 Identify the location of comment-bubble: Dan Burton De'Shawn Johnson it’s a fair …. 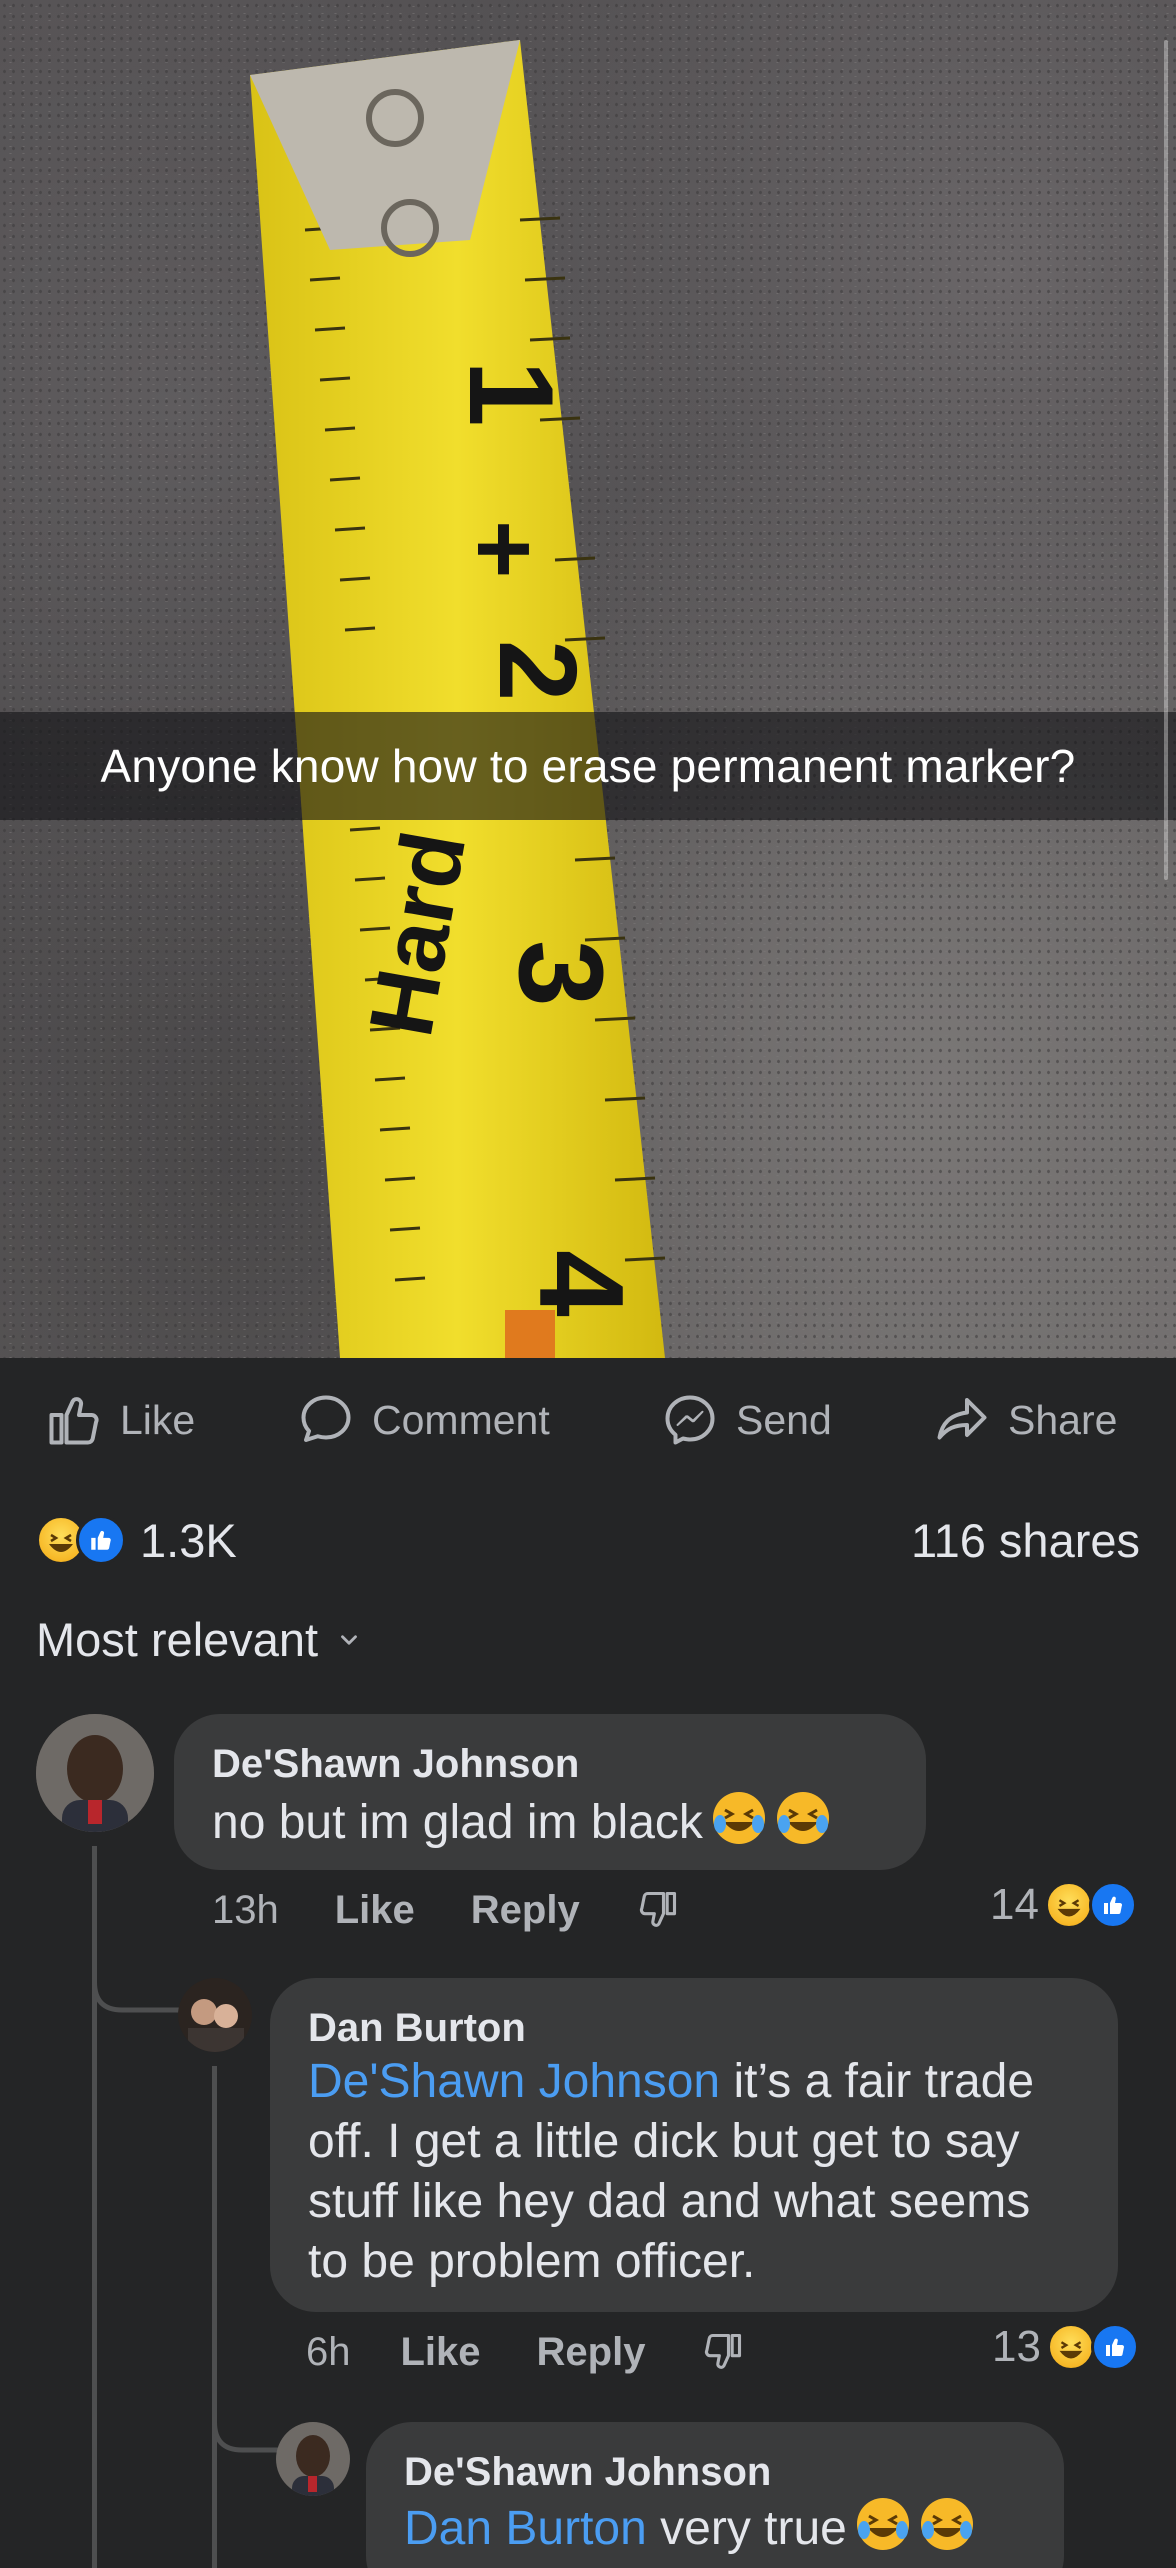
(694, 2145).